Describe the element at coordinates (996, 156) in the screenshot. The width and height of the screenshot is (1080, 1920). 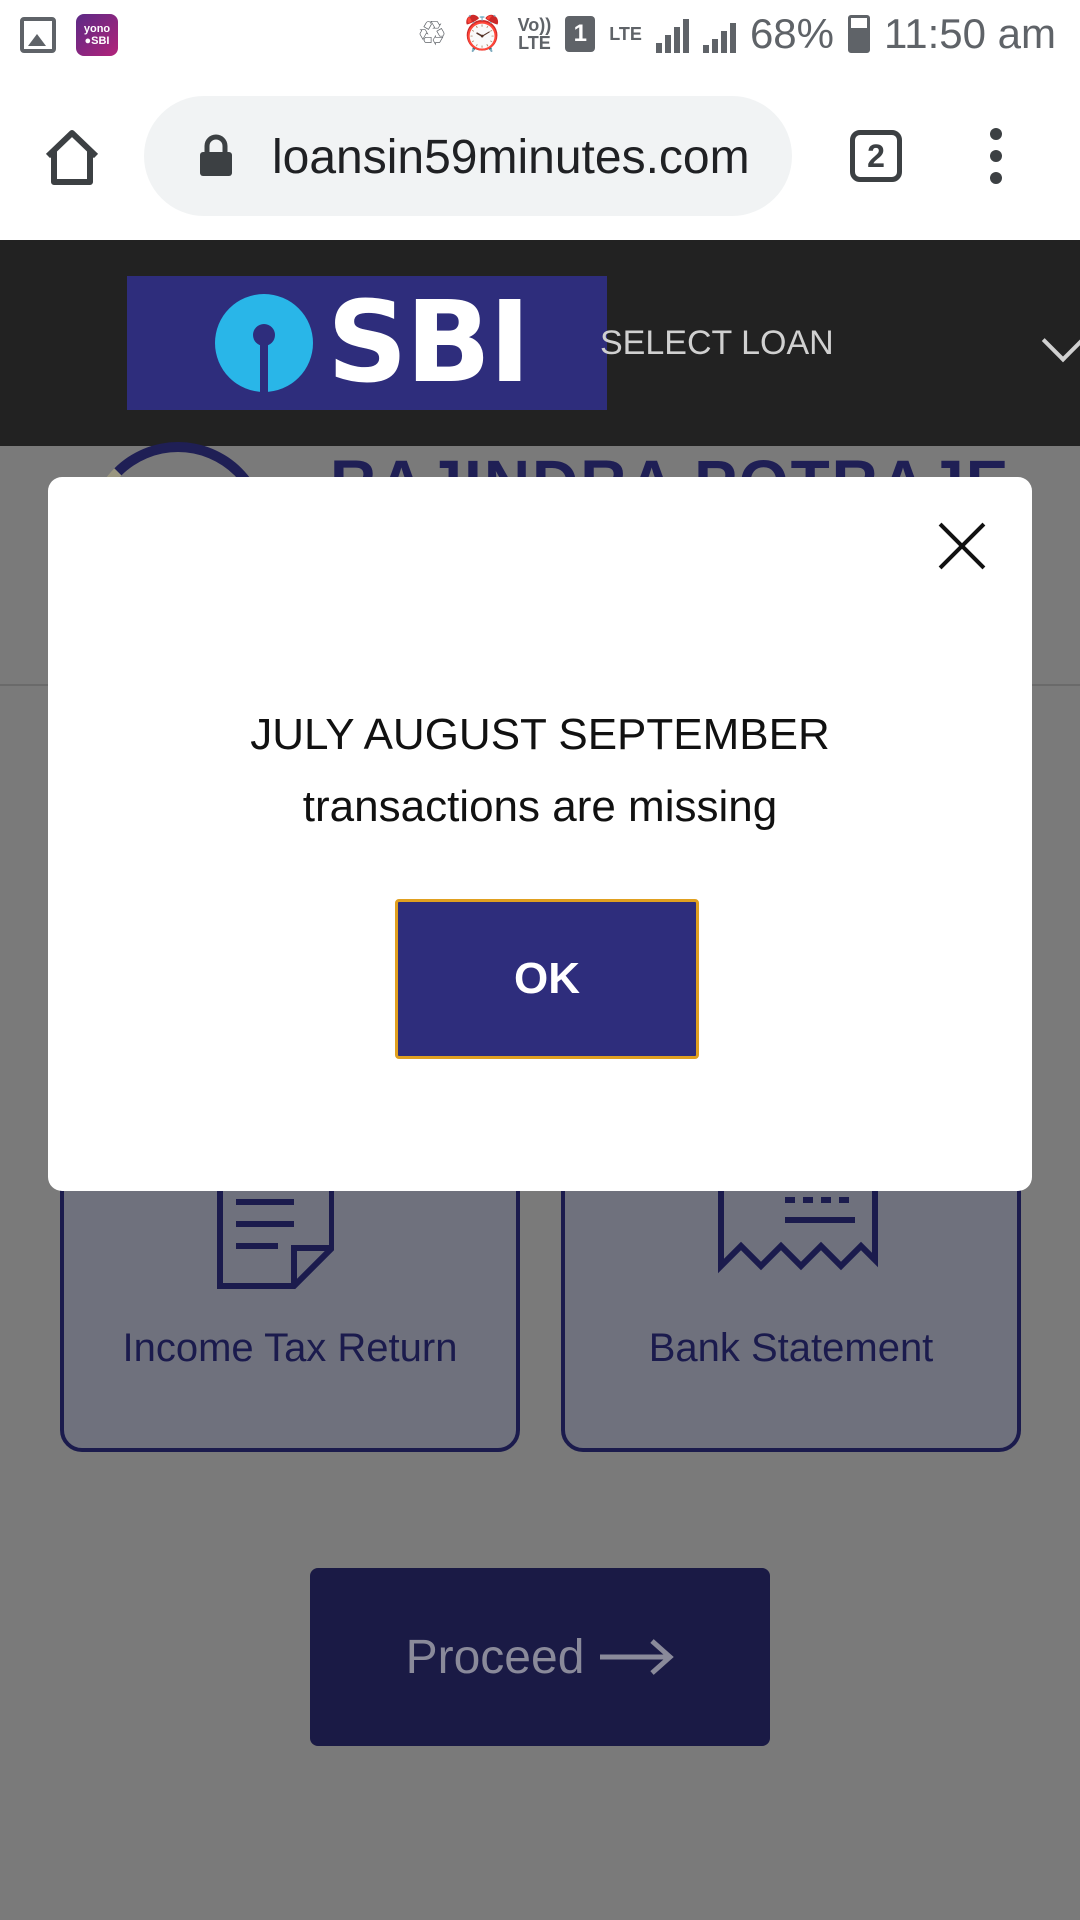
I see `browser-menu-icon` at that location.